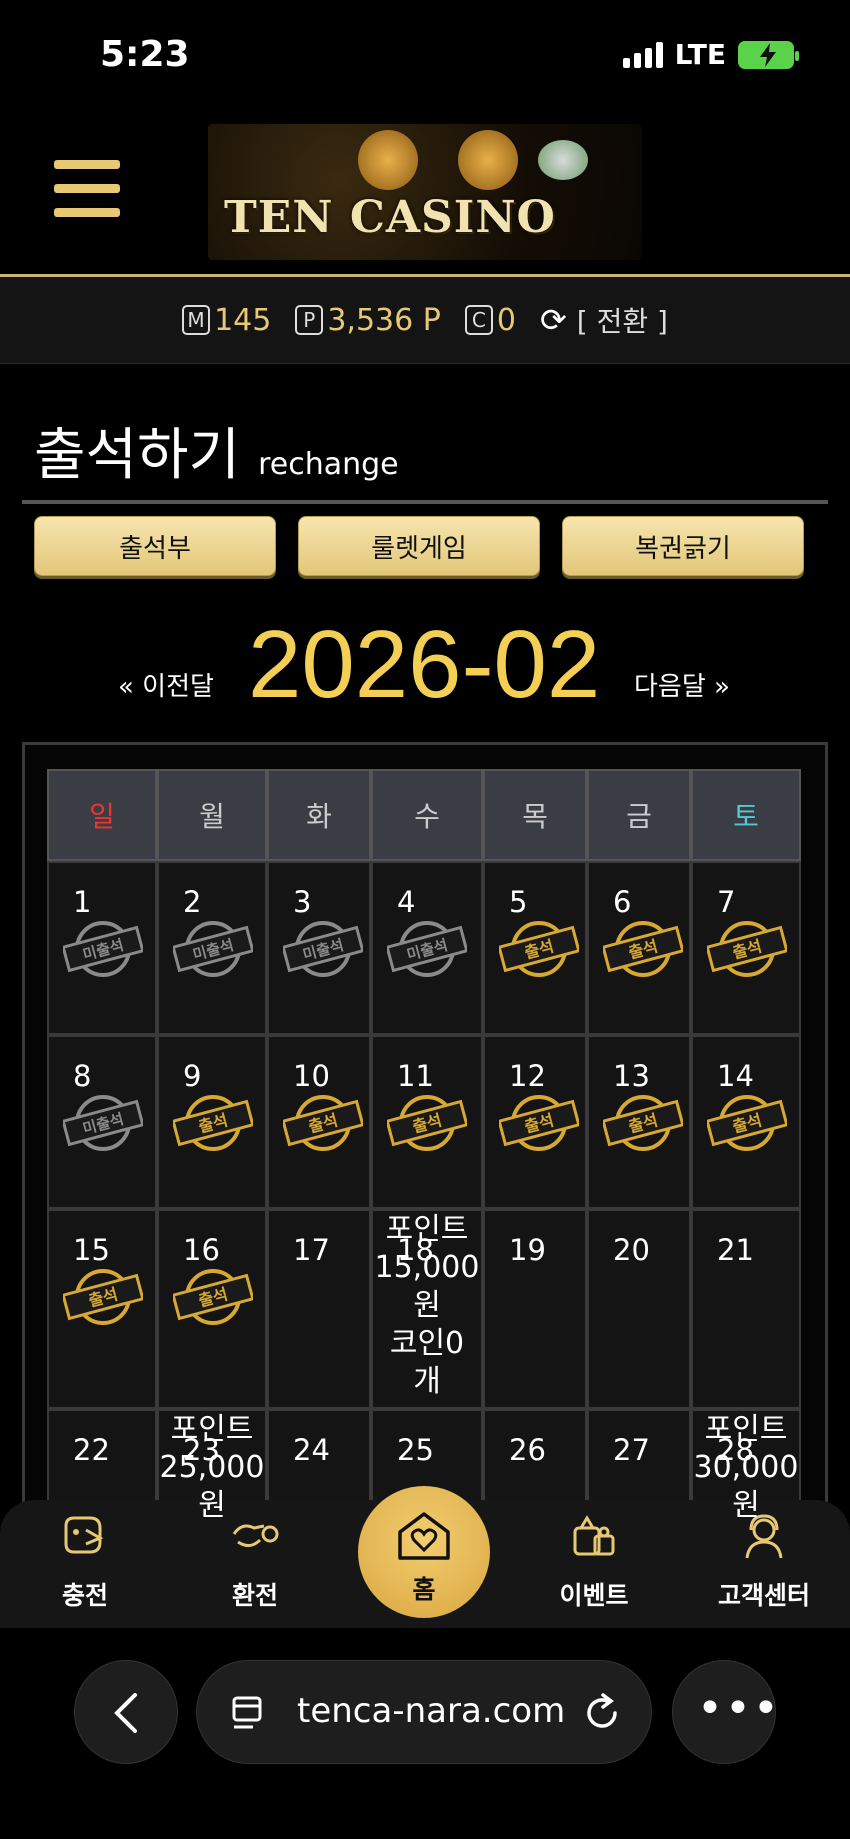  What do you see at coordinates (419, 546) in the screenshot?
I see `tab-roulette: 룰렛게임` at bounding box center [419, 546].